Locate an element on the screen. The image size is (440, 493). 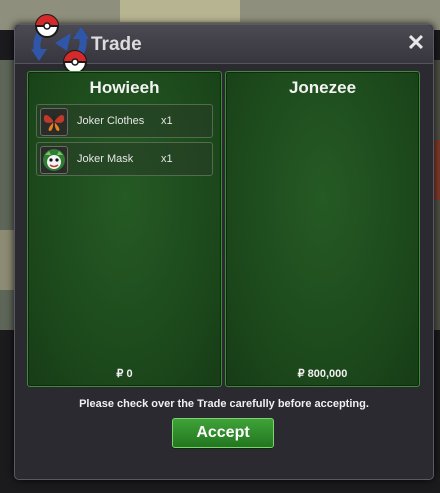
right-player-name: Jonezee is located at coordinates (322, 87).